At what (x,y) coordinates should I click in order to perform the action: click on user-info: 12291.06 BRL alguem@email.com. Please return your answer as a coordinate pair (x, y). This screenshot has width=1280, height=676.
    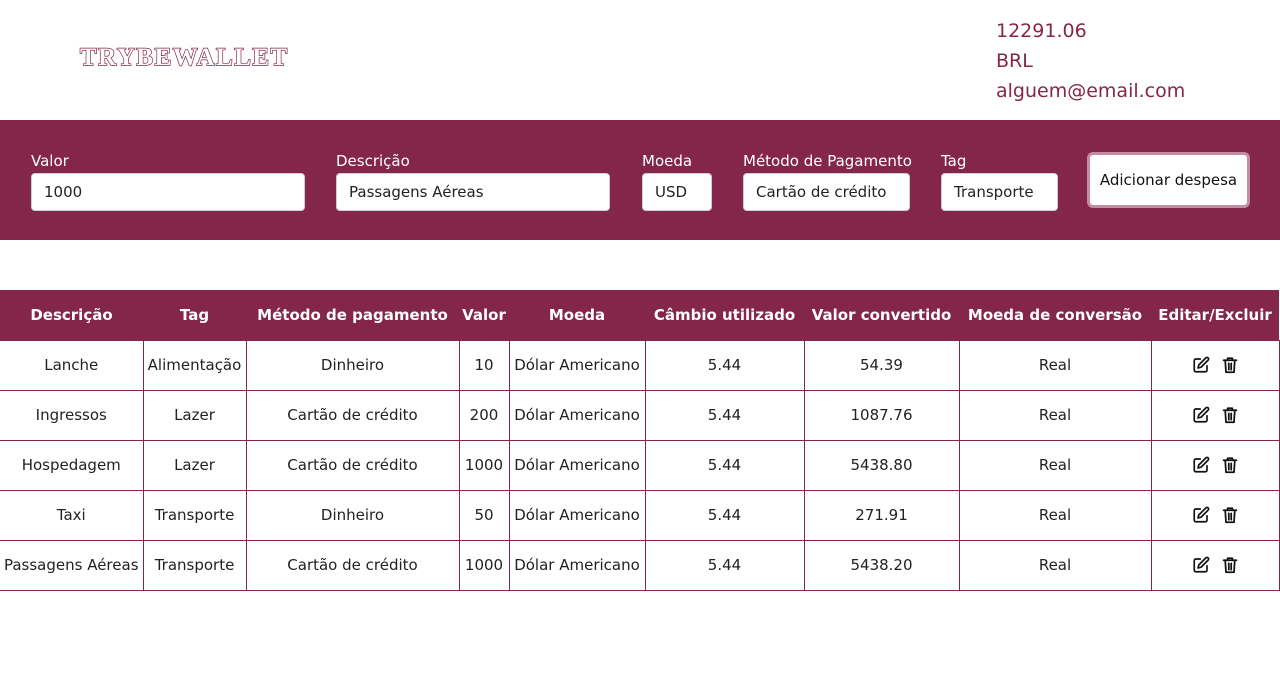
    Looking at the image, I should click on (1090, 61).